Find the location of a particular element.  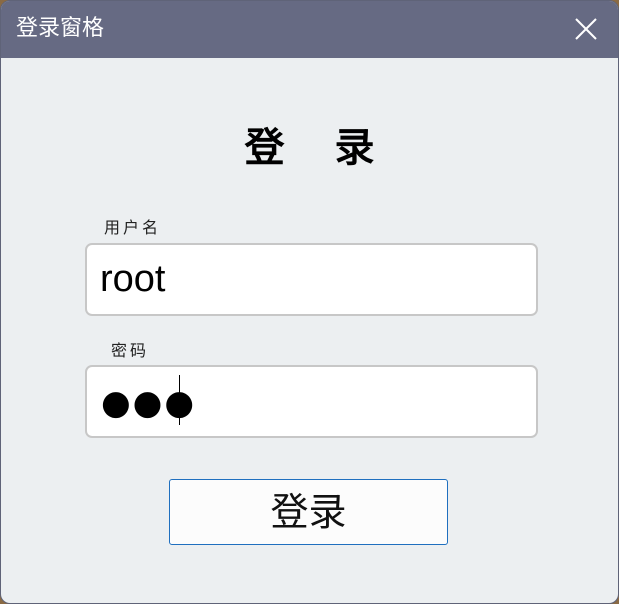

form-heading: 登 录 is located at coordinates (318, 147).